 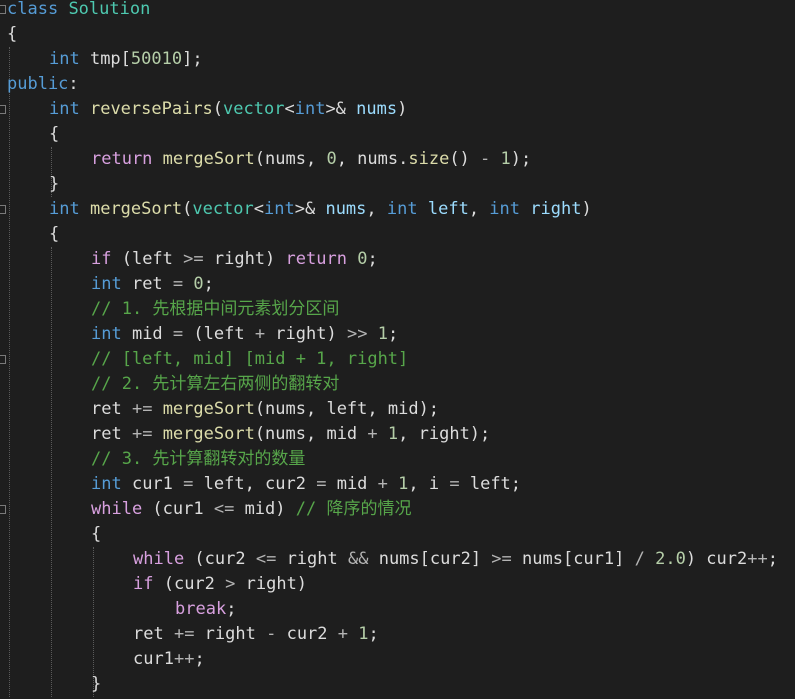 What do you see at coordinates (96, 684) in the screenshot?
I see `code-text: }` at bounding box center [96, 684].